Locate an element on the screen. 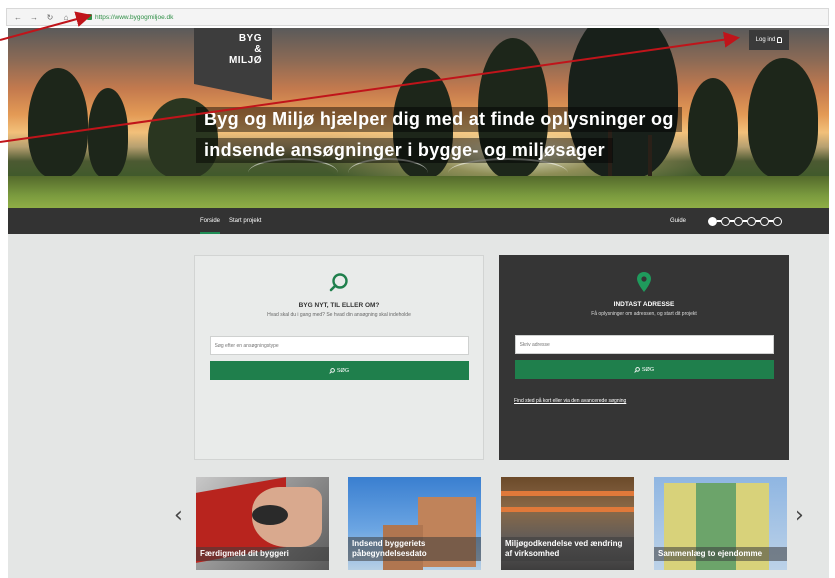 This screenshot has width=835, height=578. location-pin-icon is located at coordinates (644, 282).